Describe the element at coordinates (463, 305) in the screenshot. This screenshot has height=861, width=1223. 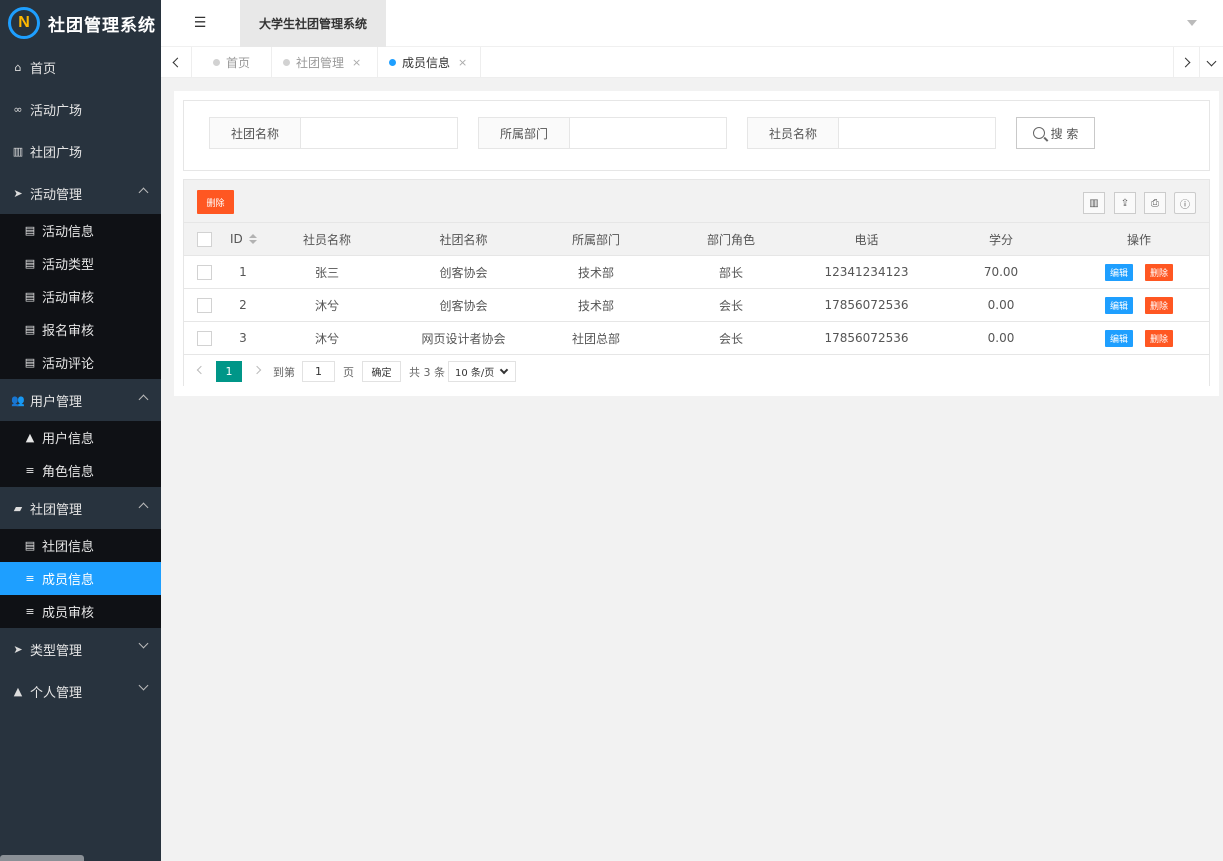
I see `cell-club: 创客协会` at that location.